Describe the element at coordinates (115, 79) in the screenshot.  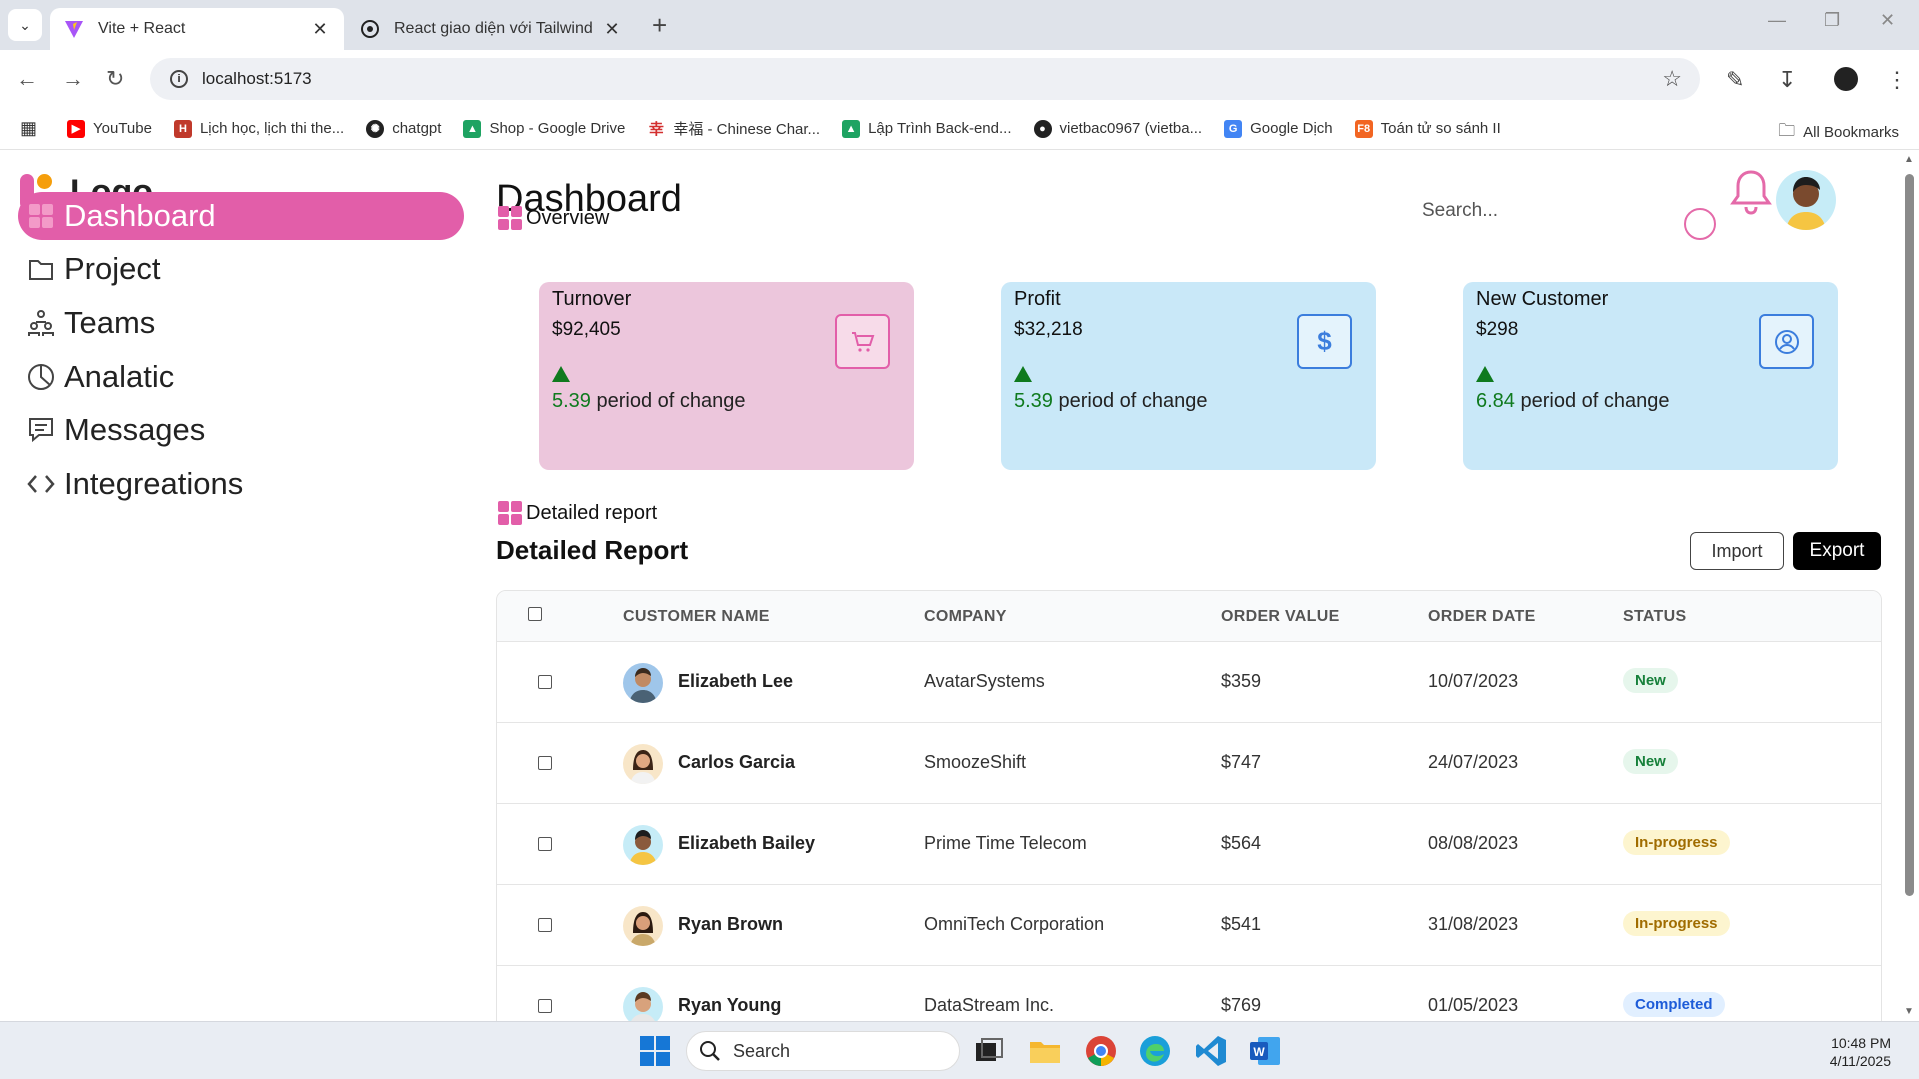
I see `reload-icon: ↻` at that location.